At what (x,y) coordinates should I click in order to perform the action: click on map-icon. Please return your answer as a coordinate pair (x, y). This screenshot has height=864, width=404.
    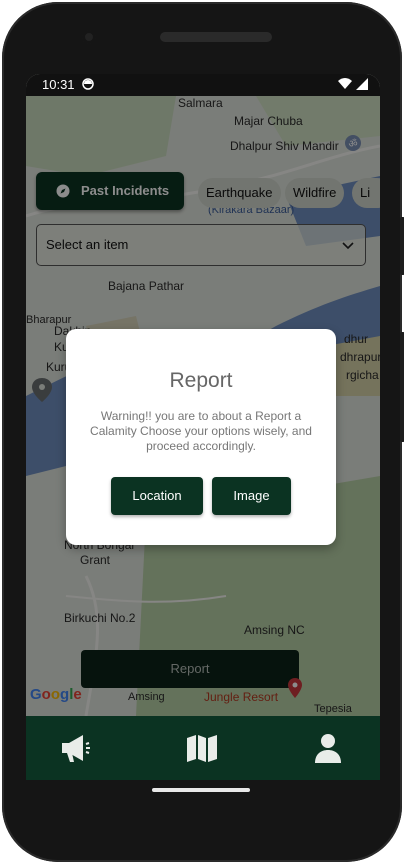
    Looking at the image, I should click on (202, 748).